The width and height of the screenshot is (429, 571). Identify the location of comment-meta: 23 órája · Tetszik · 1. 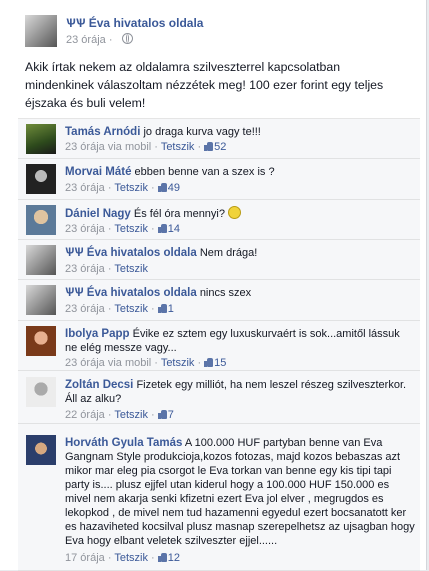
(119, 309).